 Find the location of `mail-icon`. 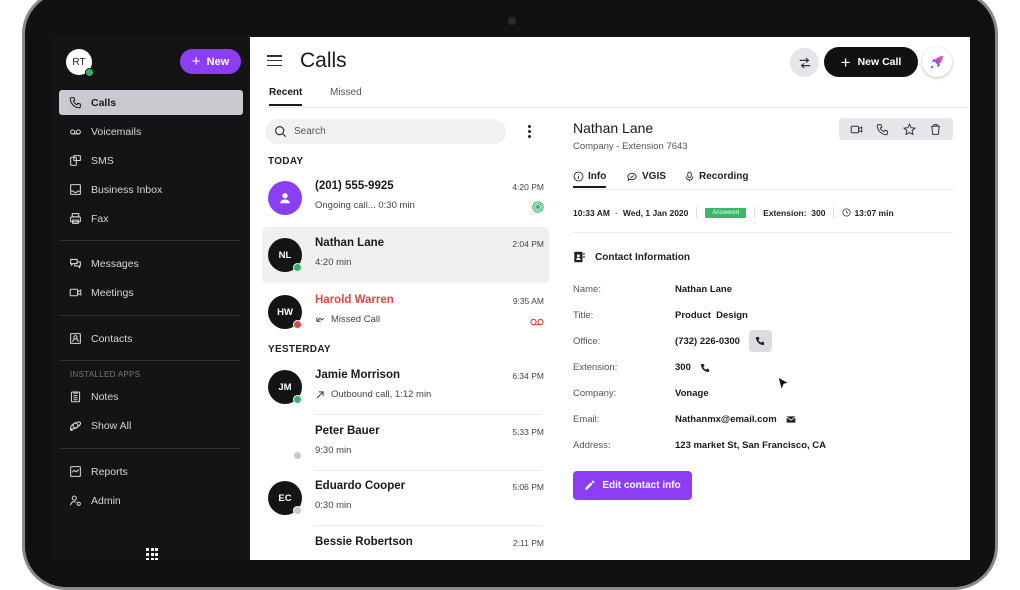

mail-icon is located at coordinates (791, 419).